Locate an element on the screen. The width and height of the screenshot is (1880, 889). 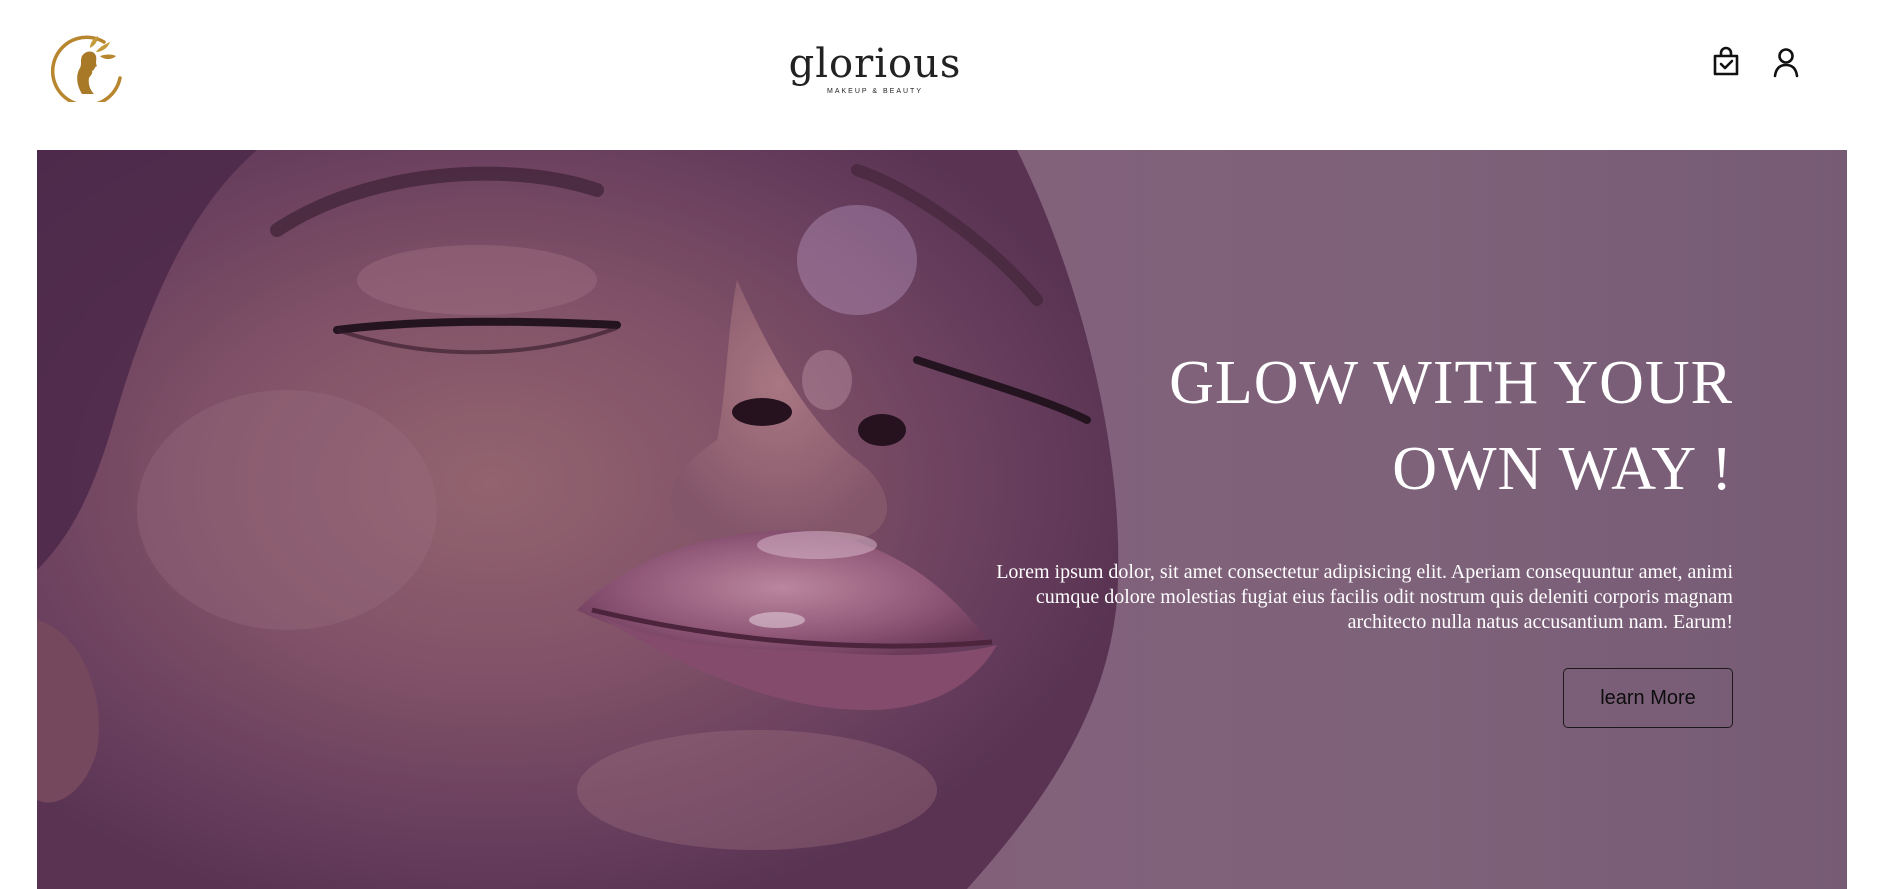
brand-name: glorious is located at coordinates (875, 64).